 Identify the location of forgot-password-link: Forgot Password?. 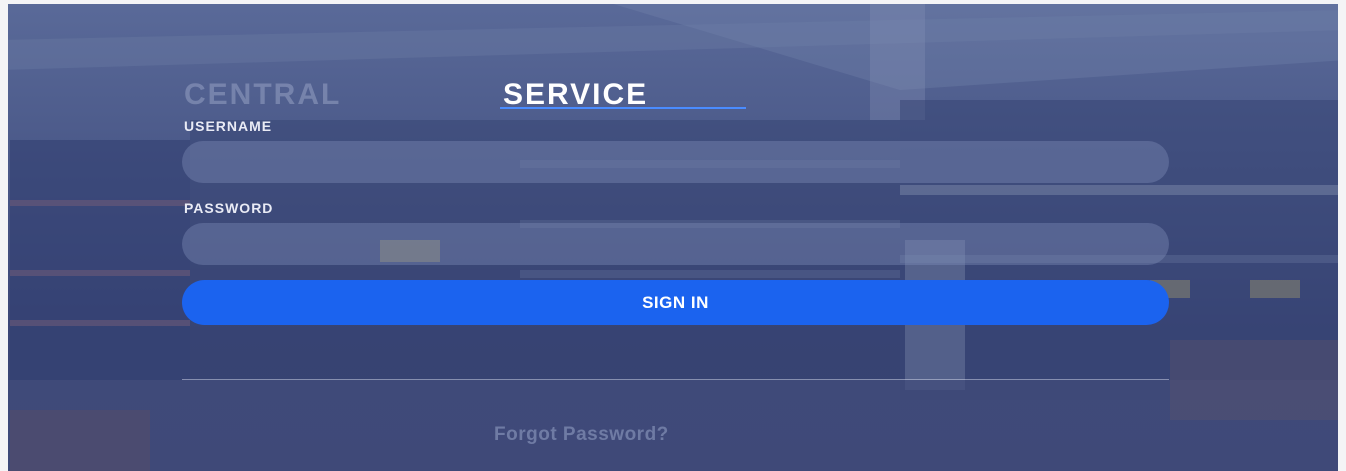
(581, 435).